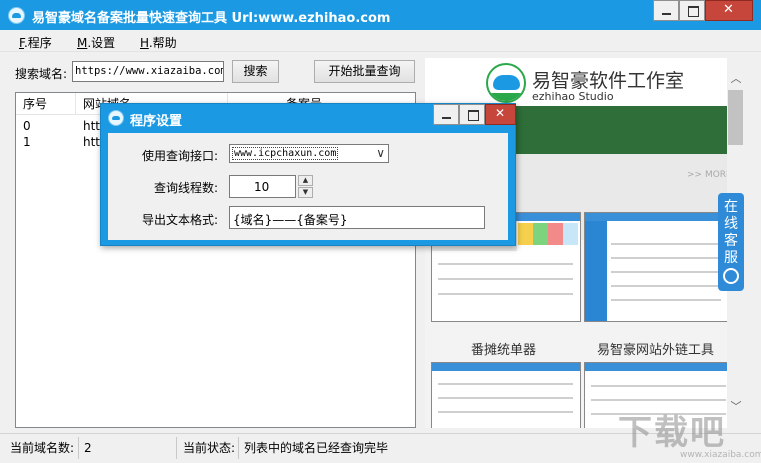  What do you see at coordinates (707, 175) in the screenshot?
I see `ad-more-link: >> MORE` at bounding box center [707, 175].